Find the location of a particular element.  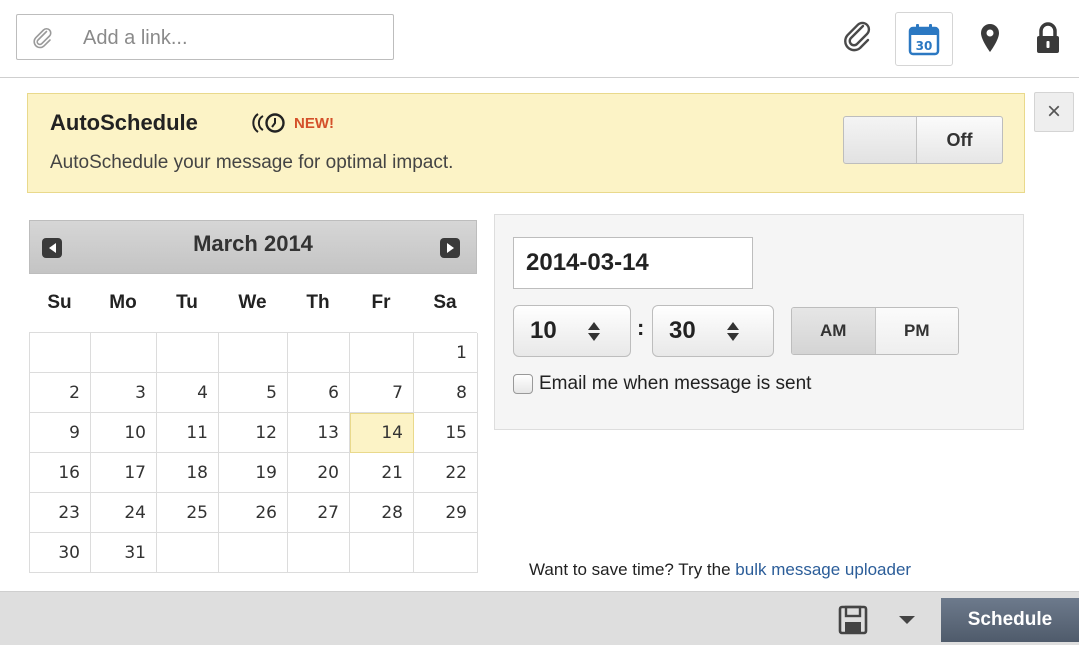

chevron-down-icon is located at coordinates (907, 620).